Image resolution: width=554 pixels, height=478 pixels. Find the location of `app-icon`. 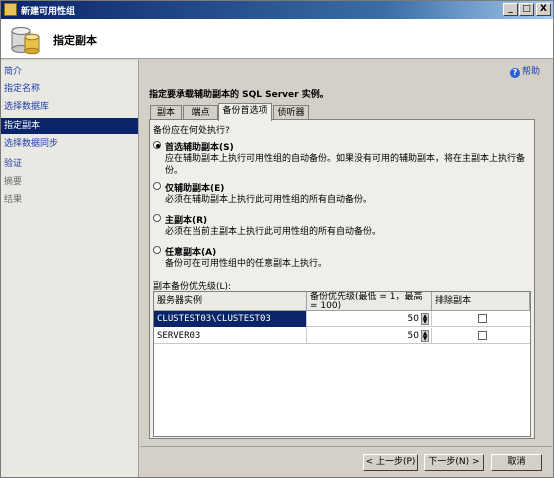

app-icon is located at coordinates (10, 9).